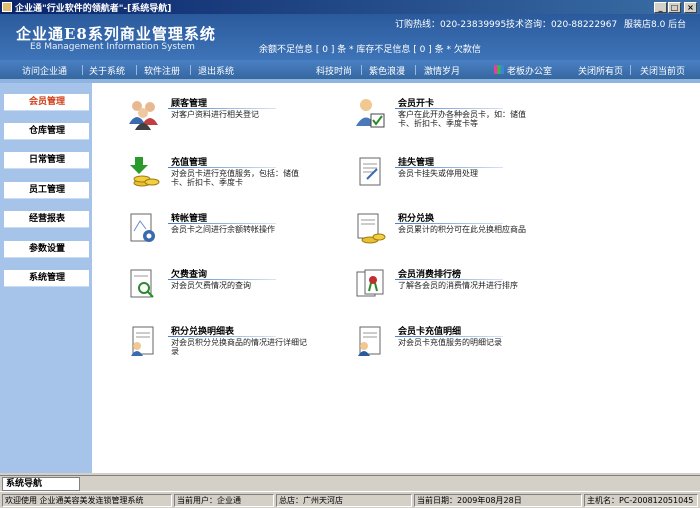 This screenshot has height=508, width=700. I want to click on feature-desc: 对会员积分兑换商品的情况进行详细记录, so click(239, 347).